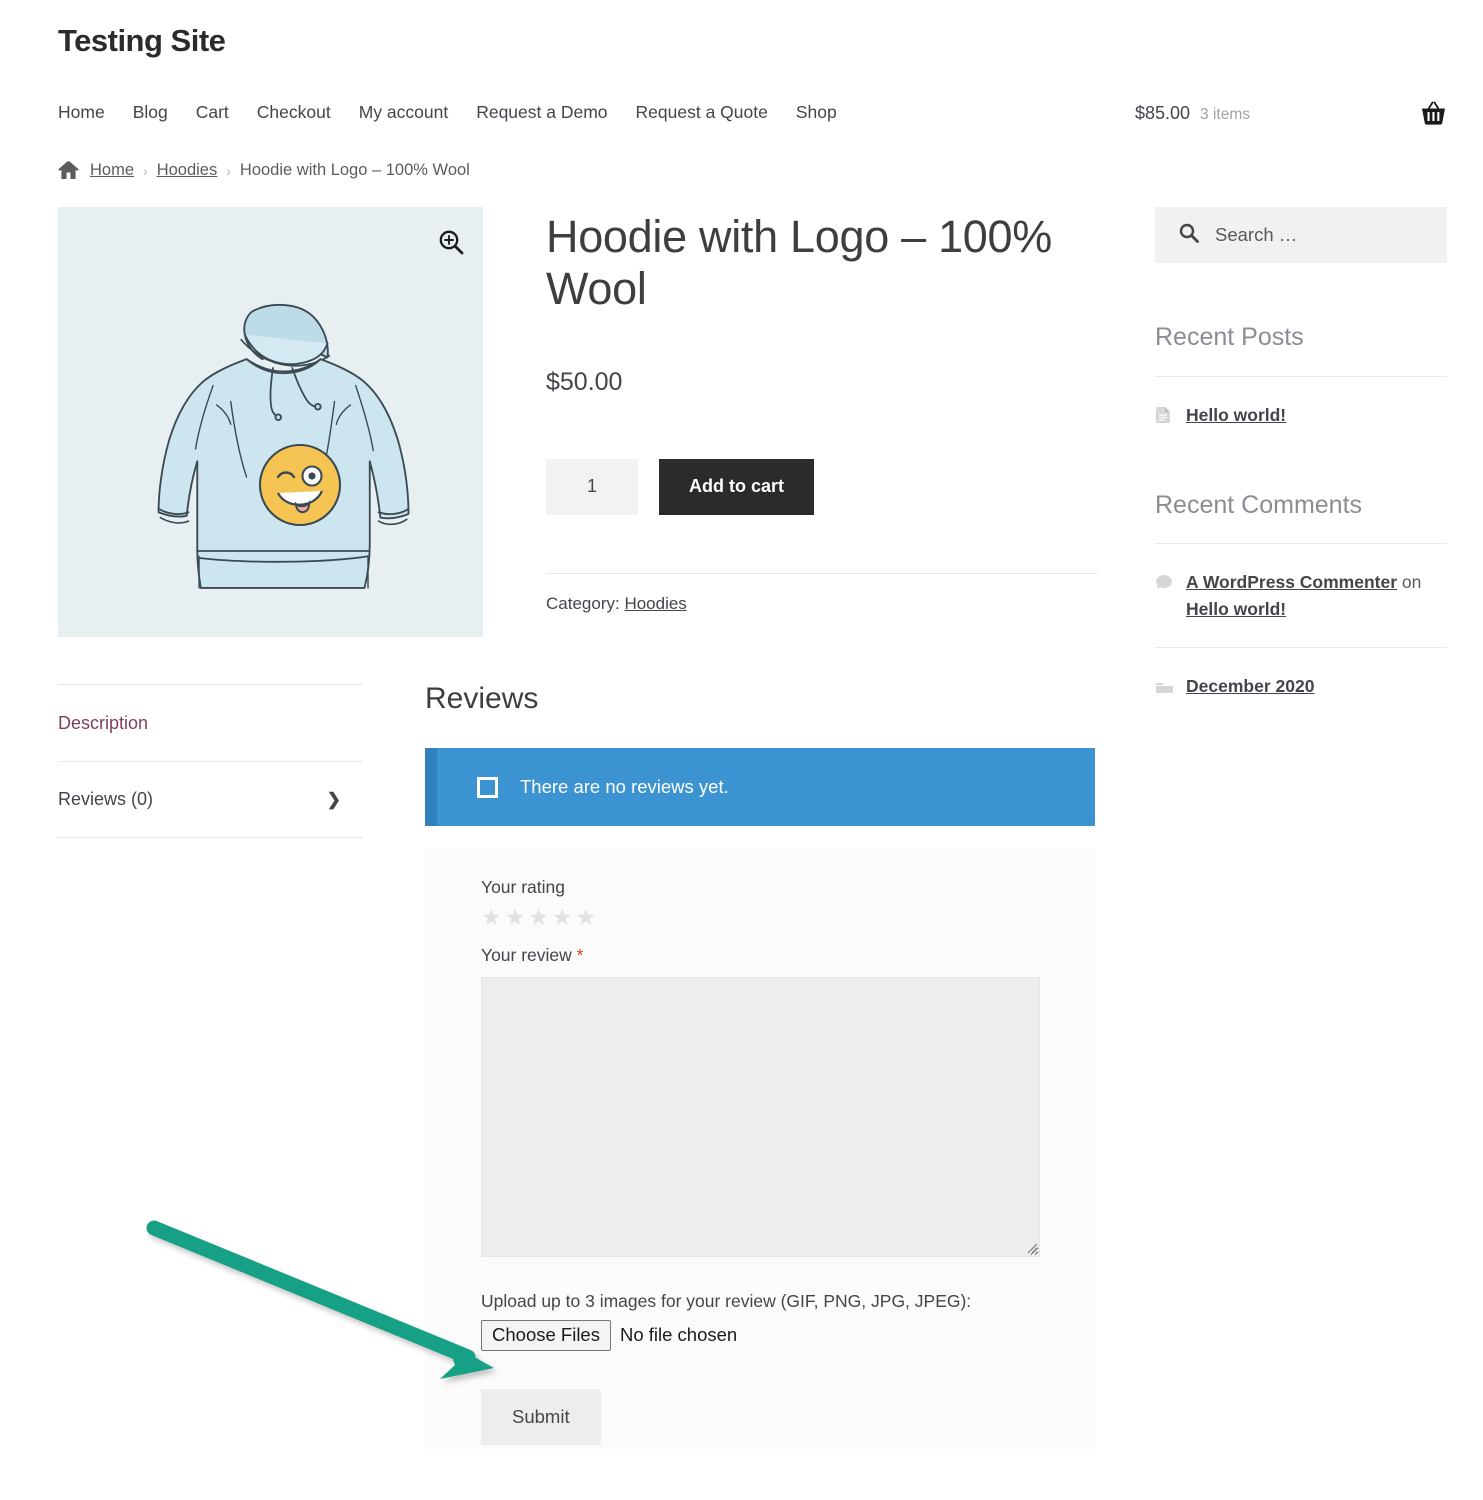 The image size is (1483, 1500). What do you see at coordinates (68, 170) in the screenshot?
I see `home-icon` at bounding box center [68, 170].